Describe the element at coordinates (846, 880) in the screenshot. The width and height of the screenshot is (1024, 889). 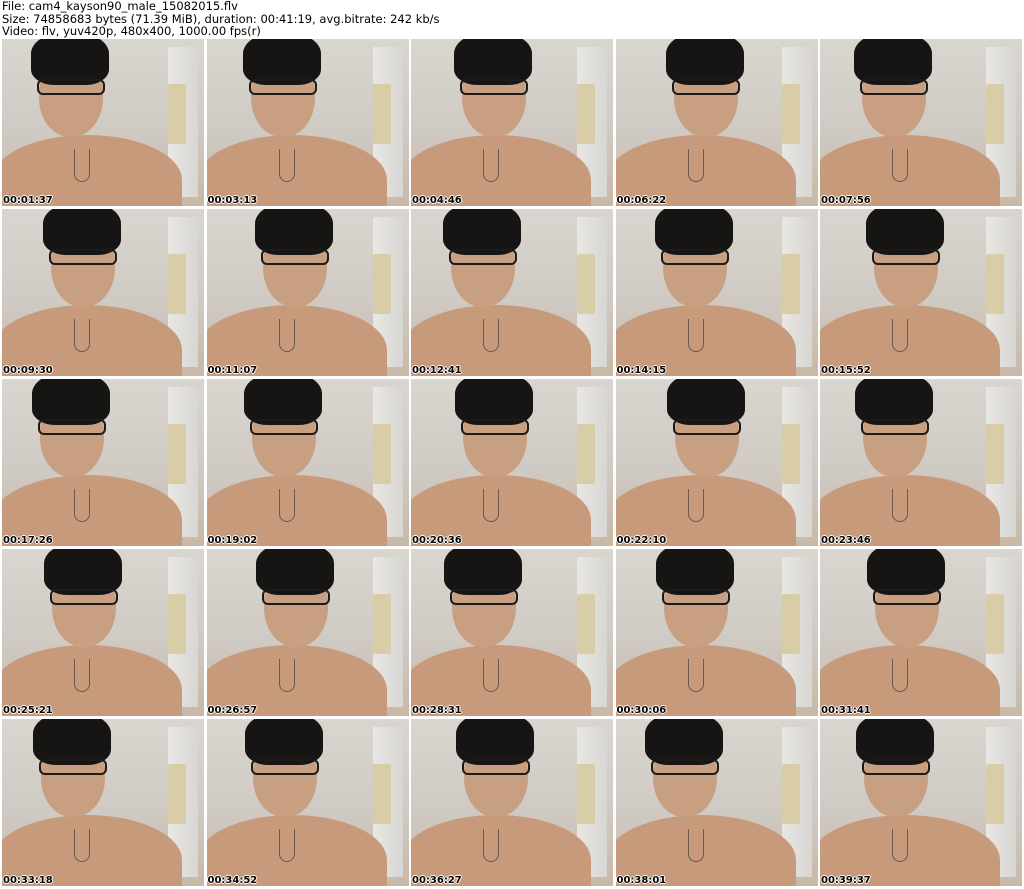
I see `thumbnail-timestamp: 00:39:37` at that location.